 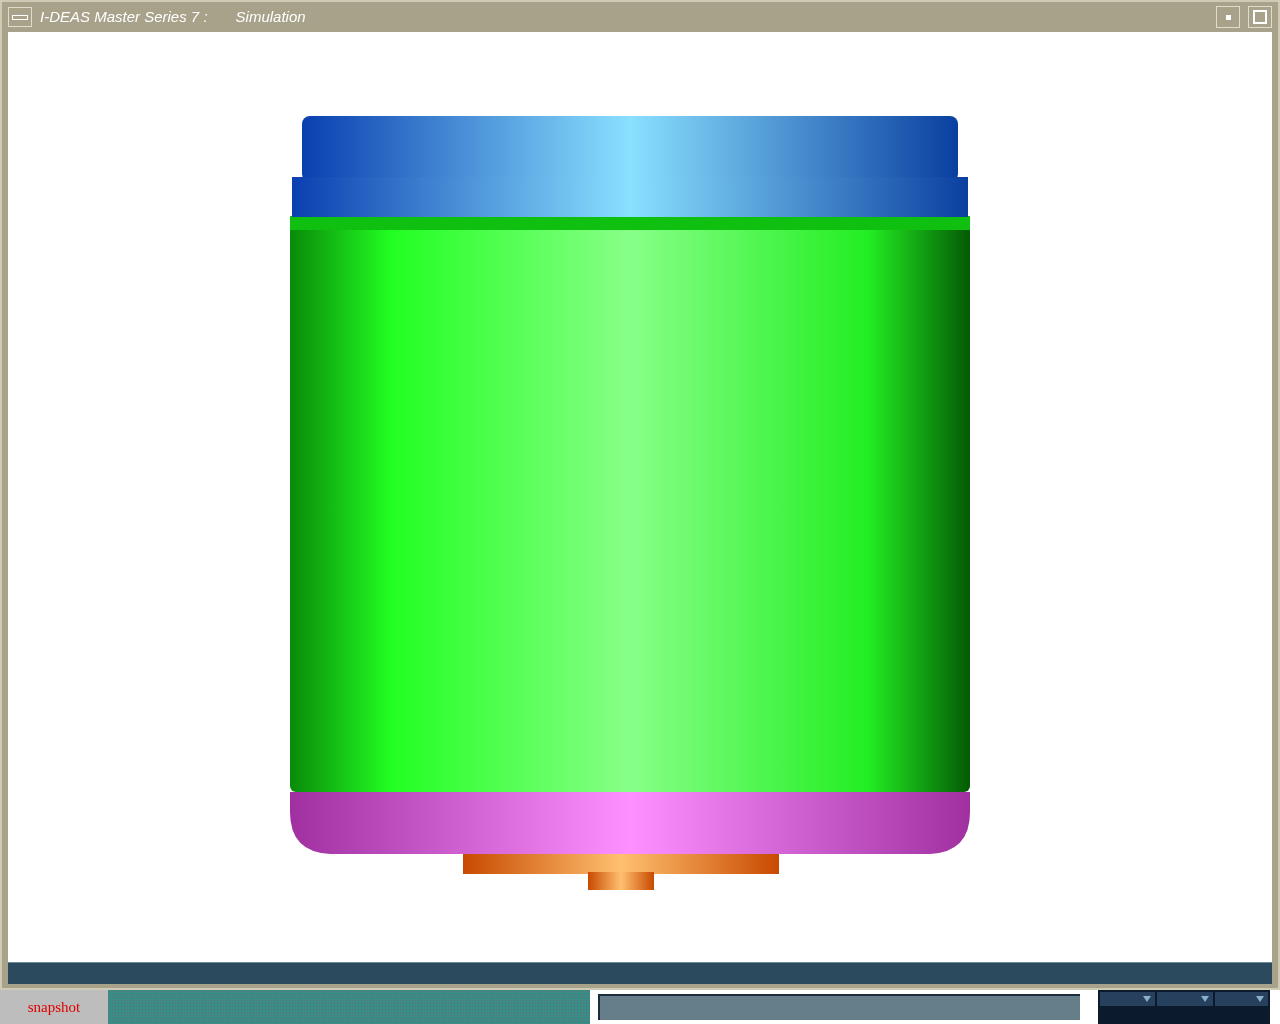 What do you see at coordinates (20, 17) in the screenshot?
I see `window-menu-button` at bounding box center [20, 17].